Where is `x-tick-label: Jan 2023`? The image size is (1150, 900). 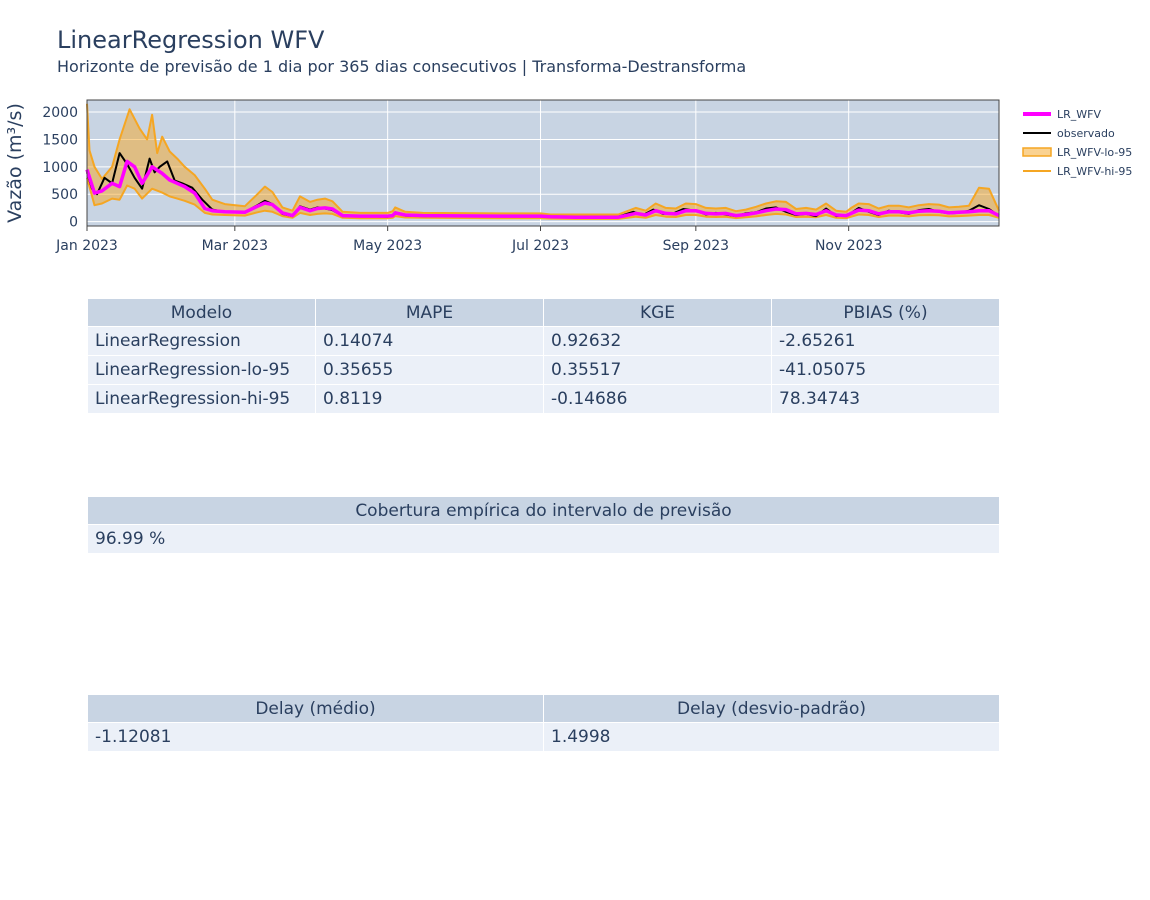 x-tick-label: Jan 2023 is located at coordinates (86, 246).